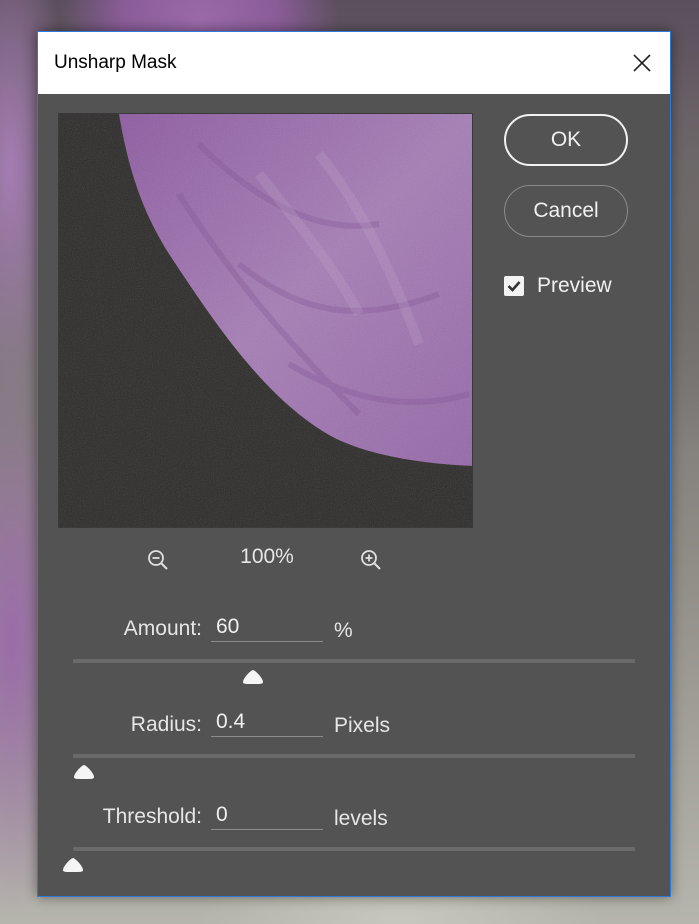  I want to click on checkbox-checked-icon, so click(514, 286).